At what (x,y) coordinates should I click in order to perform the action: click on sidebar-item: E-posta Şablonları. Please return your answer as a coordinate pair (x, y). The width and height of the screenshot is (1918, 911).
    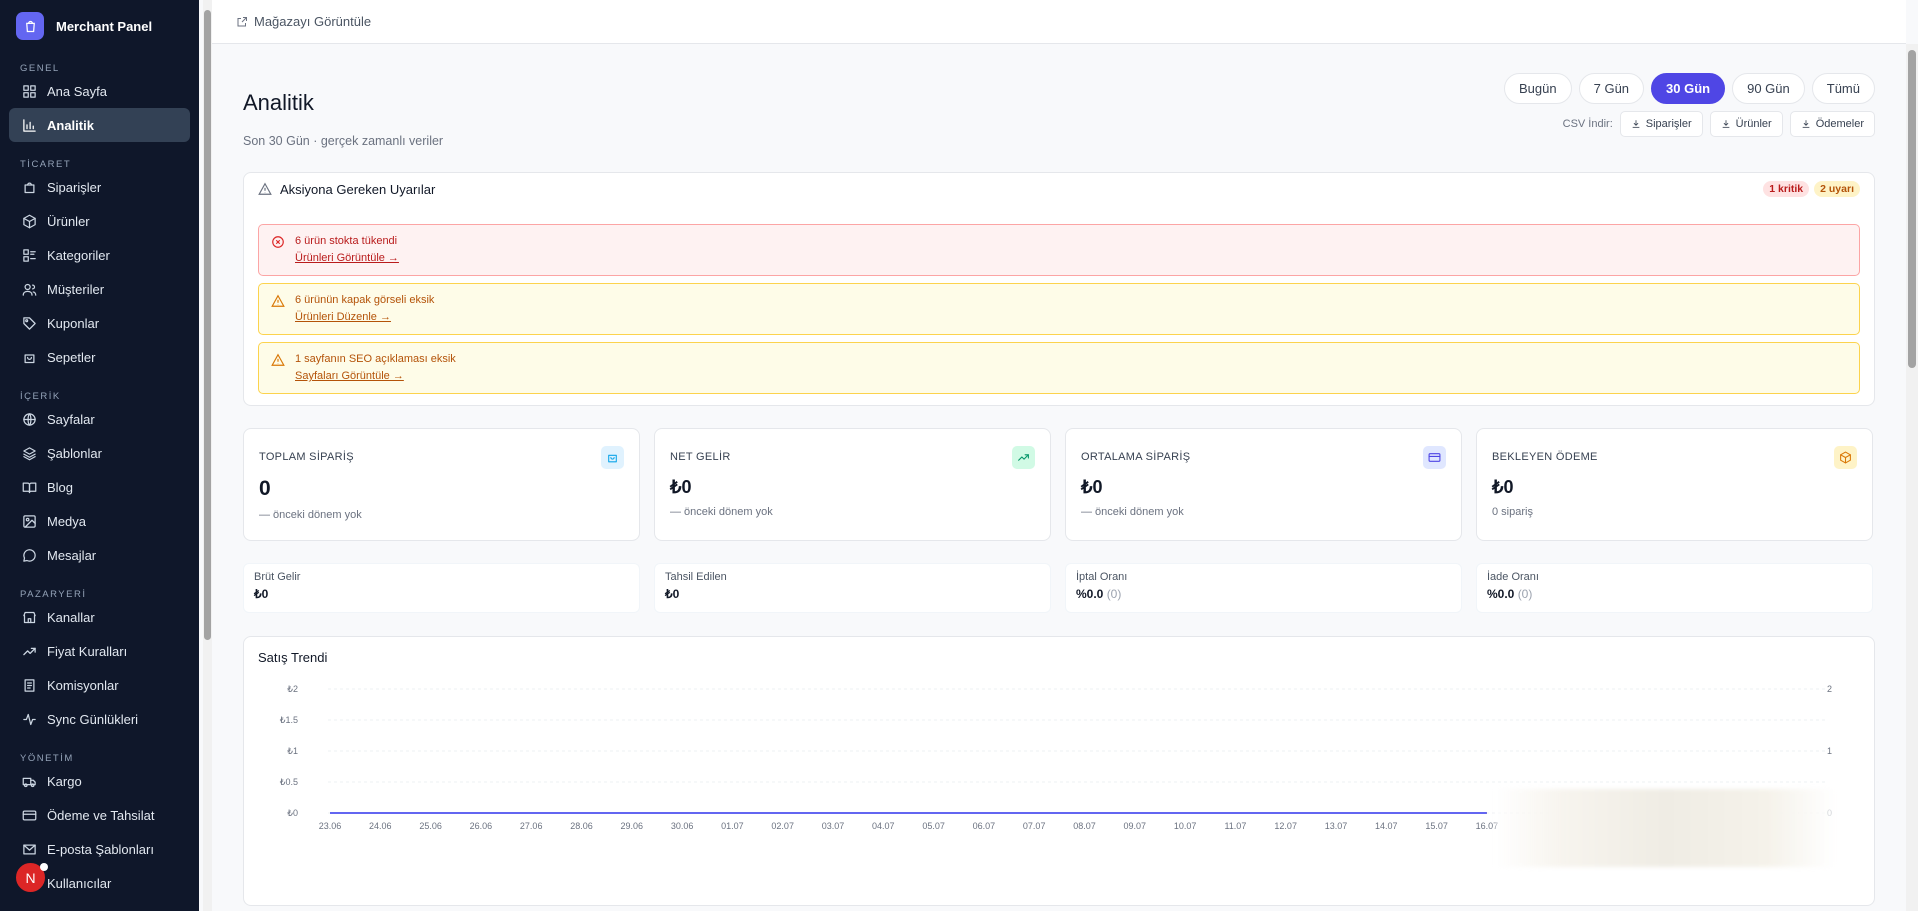
    Looking at the image, I should click on (99, 849).